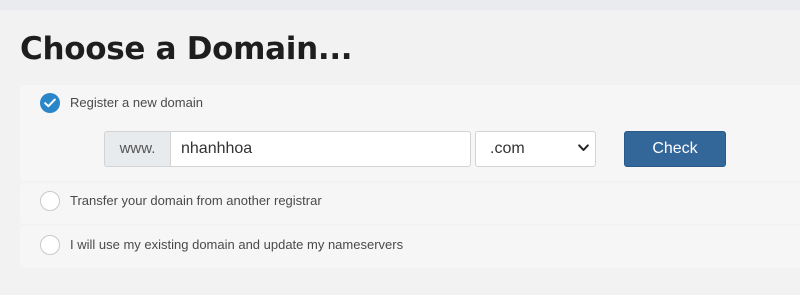 This screenshot has width=800, height=295. I want to click on www-prefix: www., so click(137, 149).